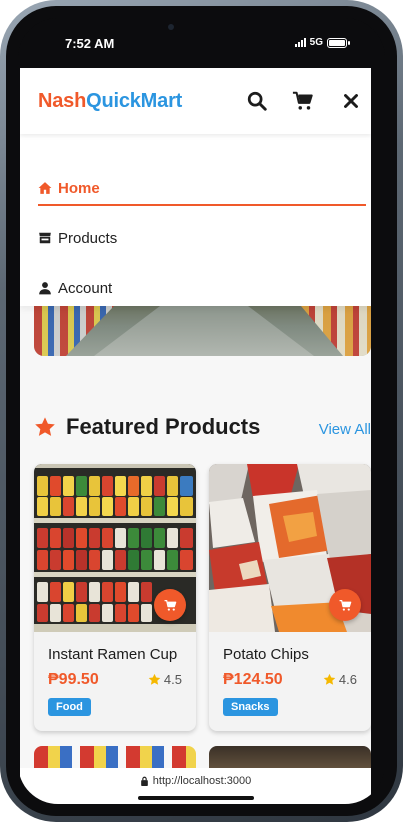 This screenshot has height=822, width=403. Describe the element at coordinates (253, 679) in the screenshot. I see `product-price: ₱124.50` at that location.